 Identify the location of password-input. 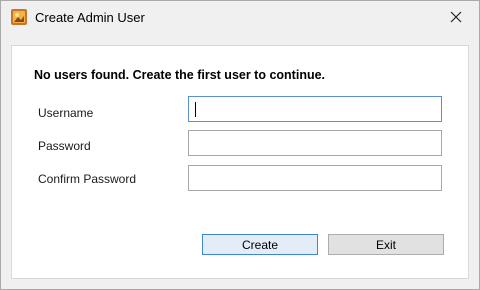
(315, 143).